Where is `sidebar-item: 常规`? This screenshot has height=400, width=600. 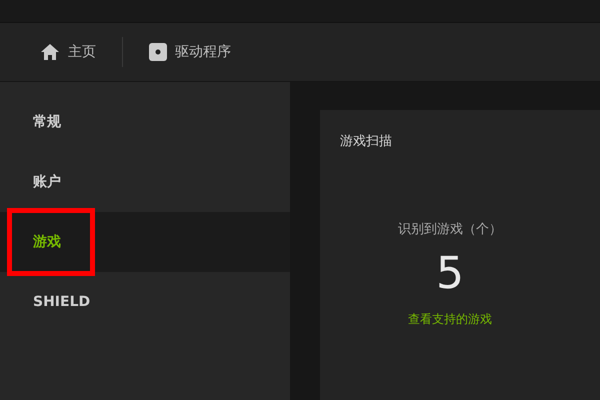
sidebar-item: 常规 is located at coordinates (145, 122).